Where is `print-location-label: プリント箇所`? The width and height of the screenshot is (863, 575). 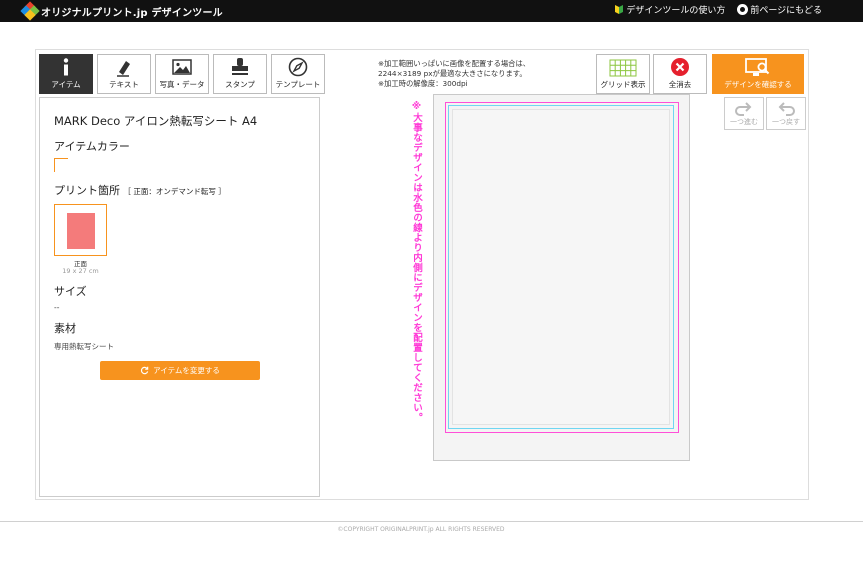
print-location-label: プリント箇所 is located at coordinates (87, 190).